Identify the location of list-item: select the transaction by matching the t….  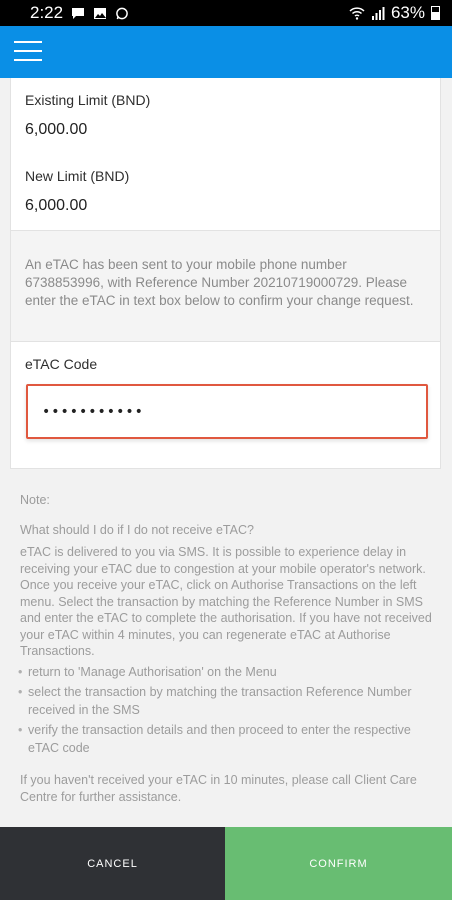
(230, 701).